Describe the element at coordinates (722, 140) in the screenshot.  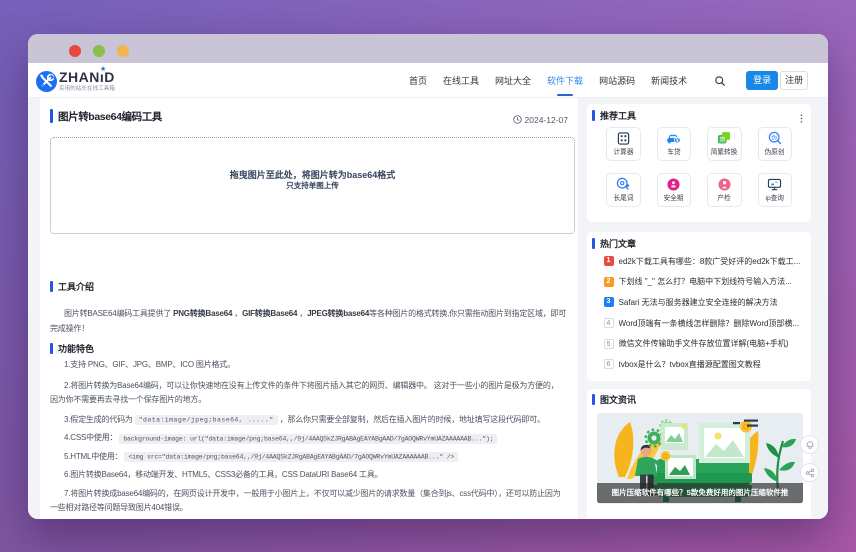
I see `svg-text: 简` at that location.